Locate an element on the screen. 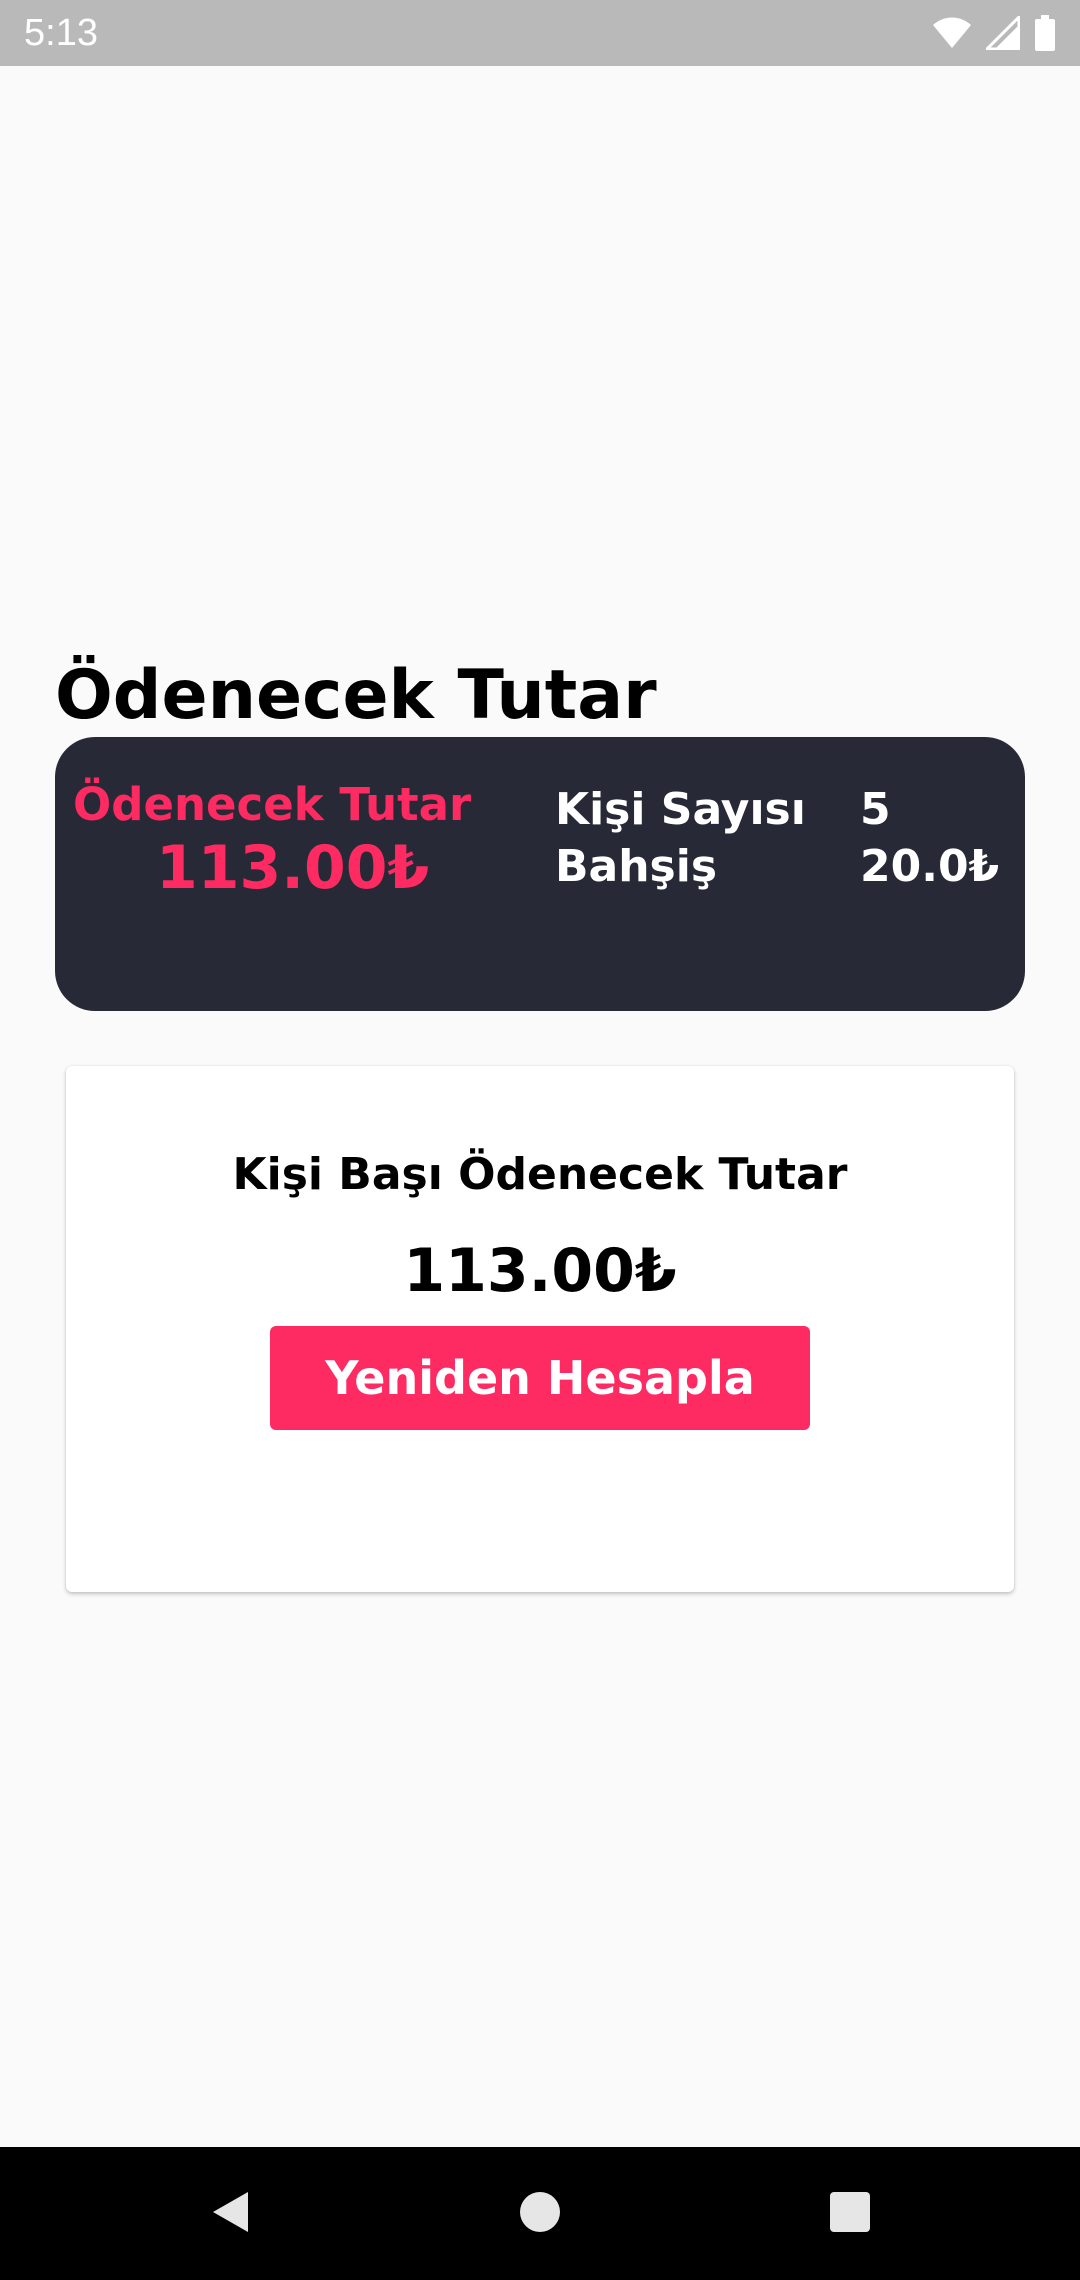 The height and width of the screenshot is (2280, 1080). wifi-icon is located at coordinates (952, 33).